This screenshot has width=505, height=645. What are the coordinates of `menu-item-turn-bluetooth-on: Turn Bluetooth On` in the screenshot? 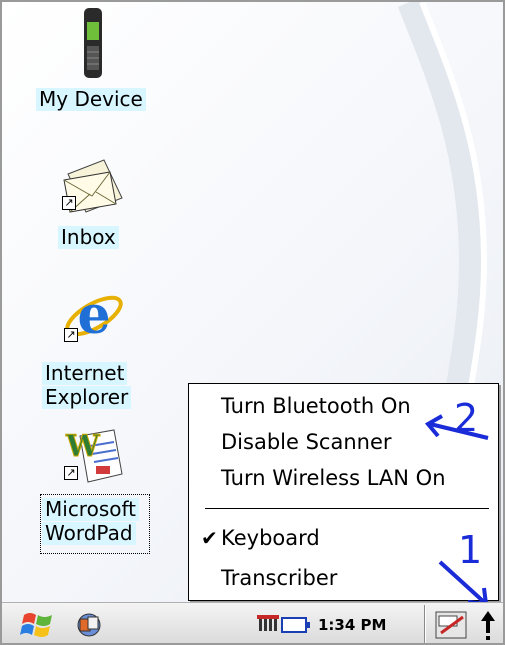 It's located at (343, 406).